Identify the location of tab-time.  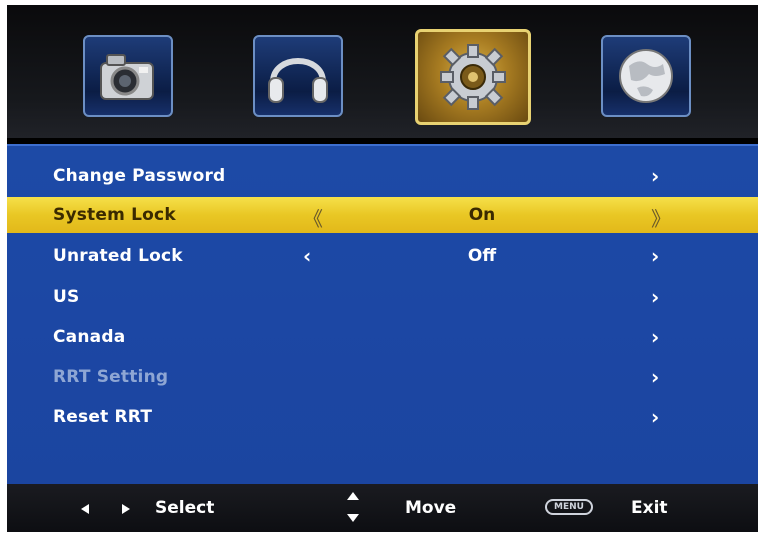
(646, 76).